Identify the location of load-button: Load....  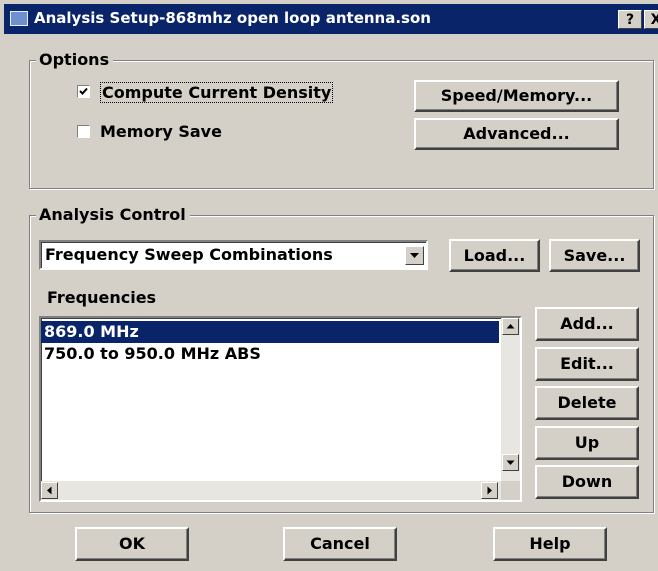
(494, 255).